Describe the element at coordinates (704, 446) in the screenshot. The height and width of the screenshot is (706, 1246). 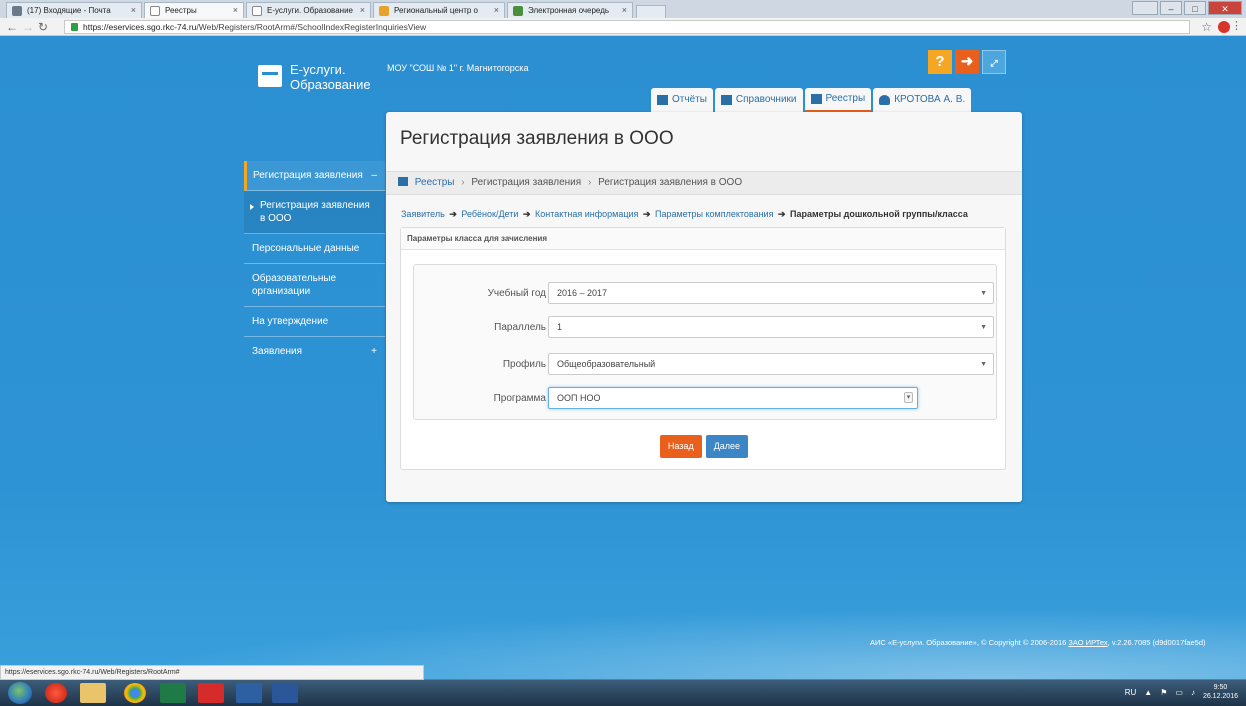
I see `form-buttons: Назад Далее` at that location.